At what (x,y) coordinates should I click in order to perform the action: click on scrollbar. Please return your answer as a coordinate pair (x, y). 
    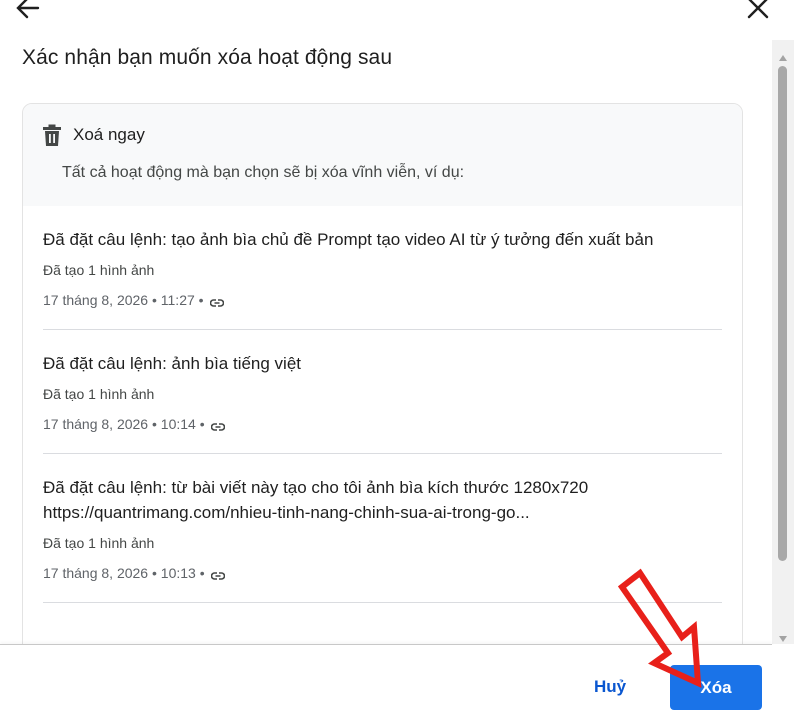
    Looking at the image, I should click on (783, 342).